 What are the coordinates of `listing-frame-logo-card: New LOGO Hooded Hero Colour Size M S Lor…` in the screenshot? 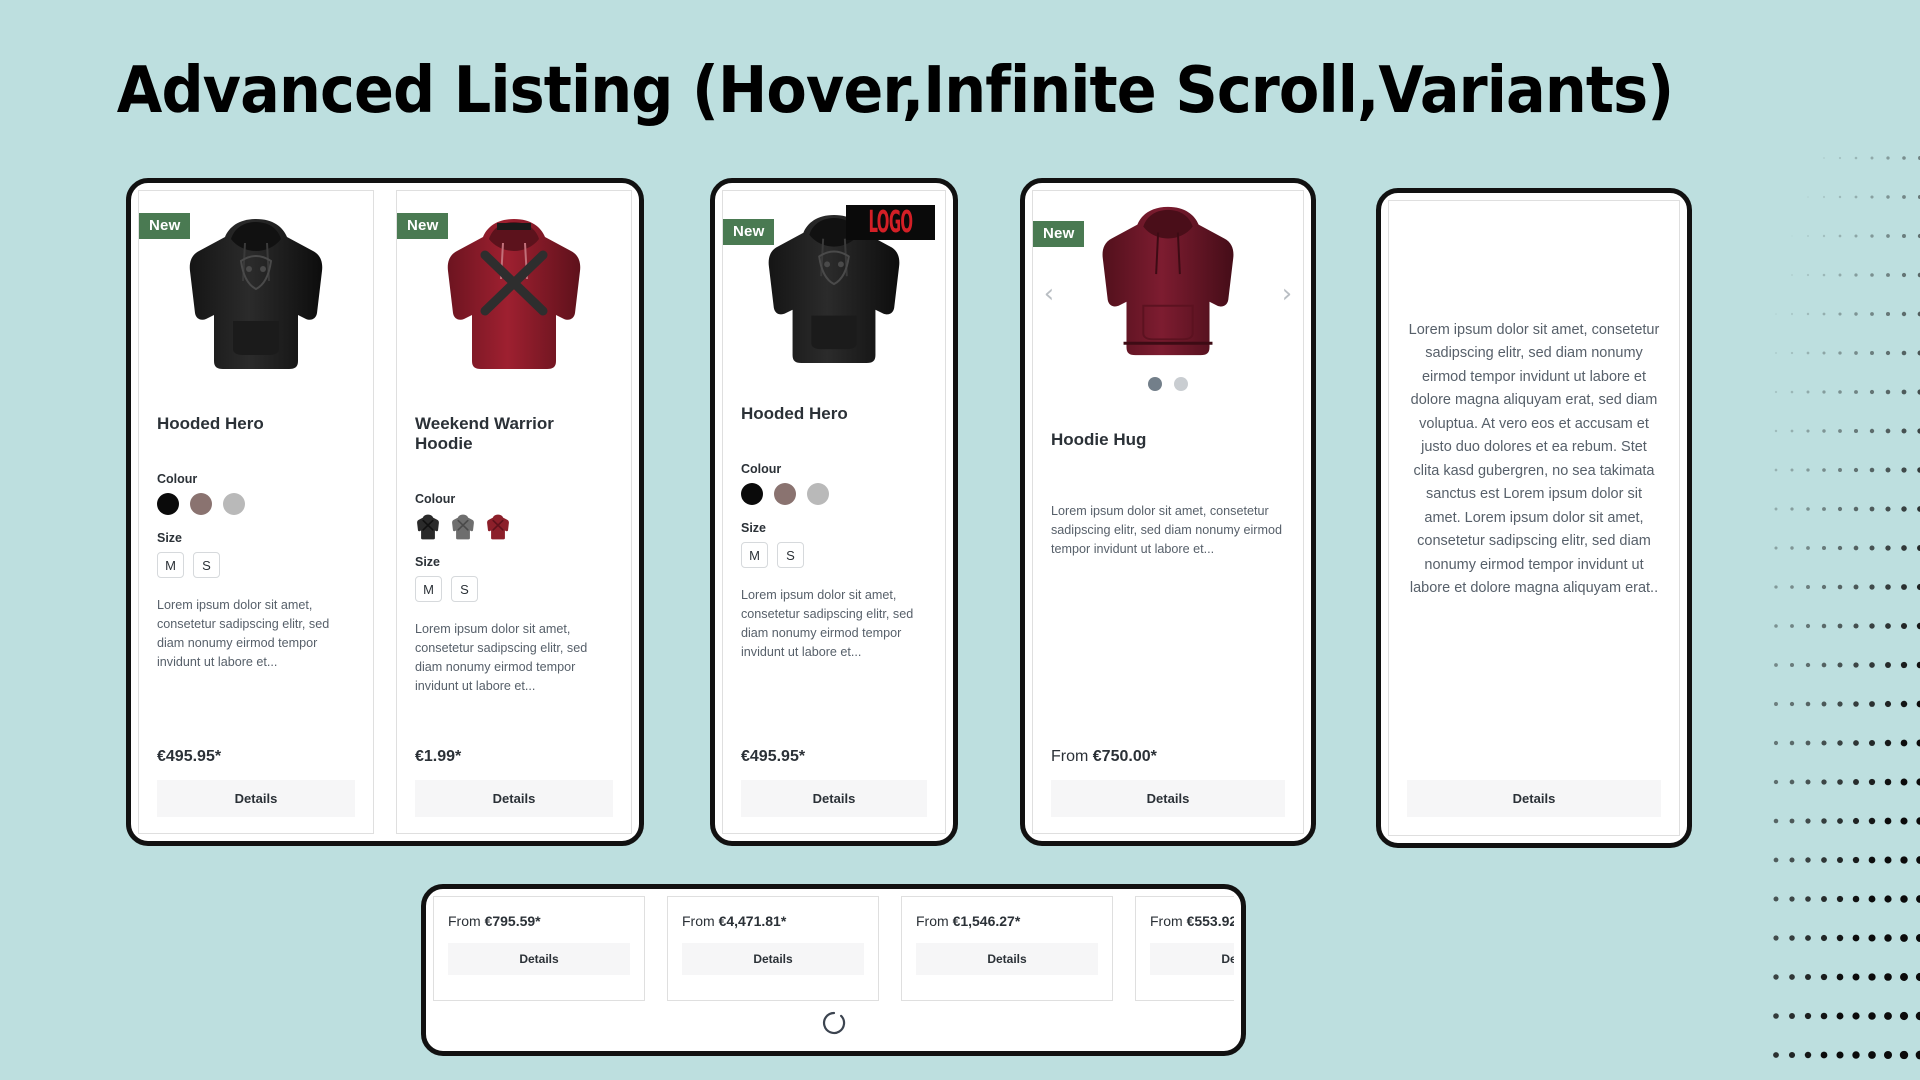 It's located at (834, 512).